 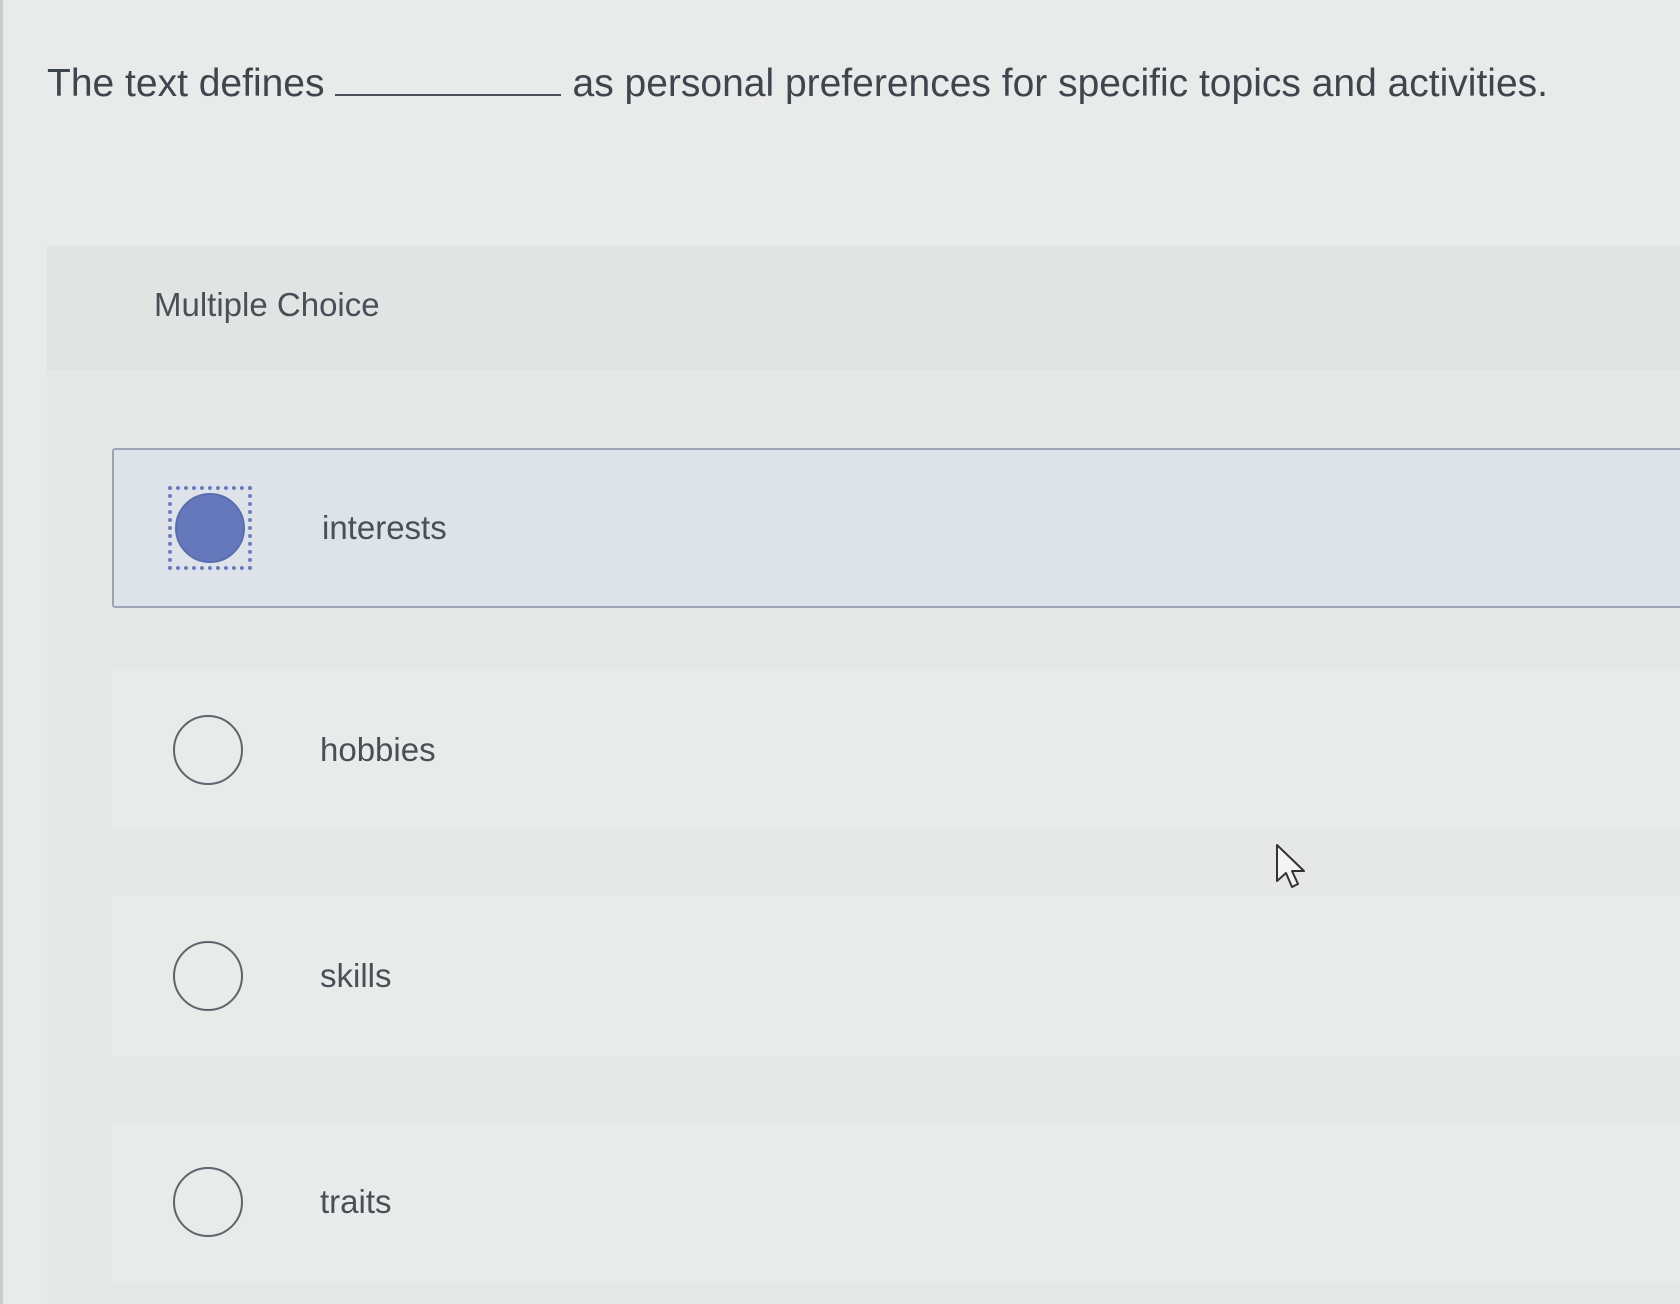 What do you see at coordinates (863, 308) in the screenshot?
I see `multiple-choice-header: Multiple Choice` at bounding box center [863, 308].